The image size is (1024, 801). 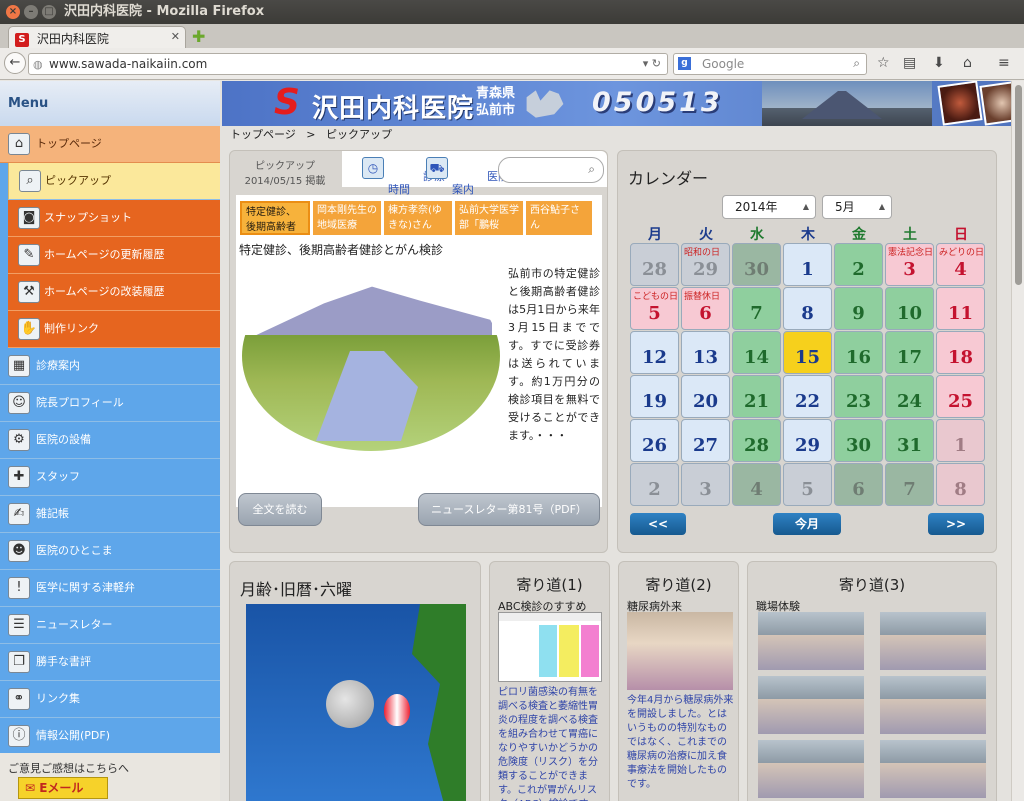 What do you see at coordinates (807, 524) in the screenshot?
I see `current-month-button: 今月` at bounding box center [807, 524].